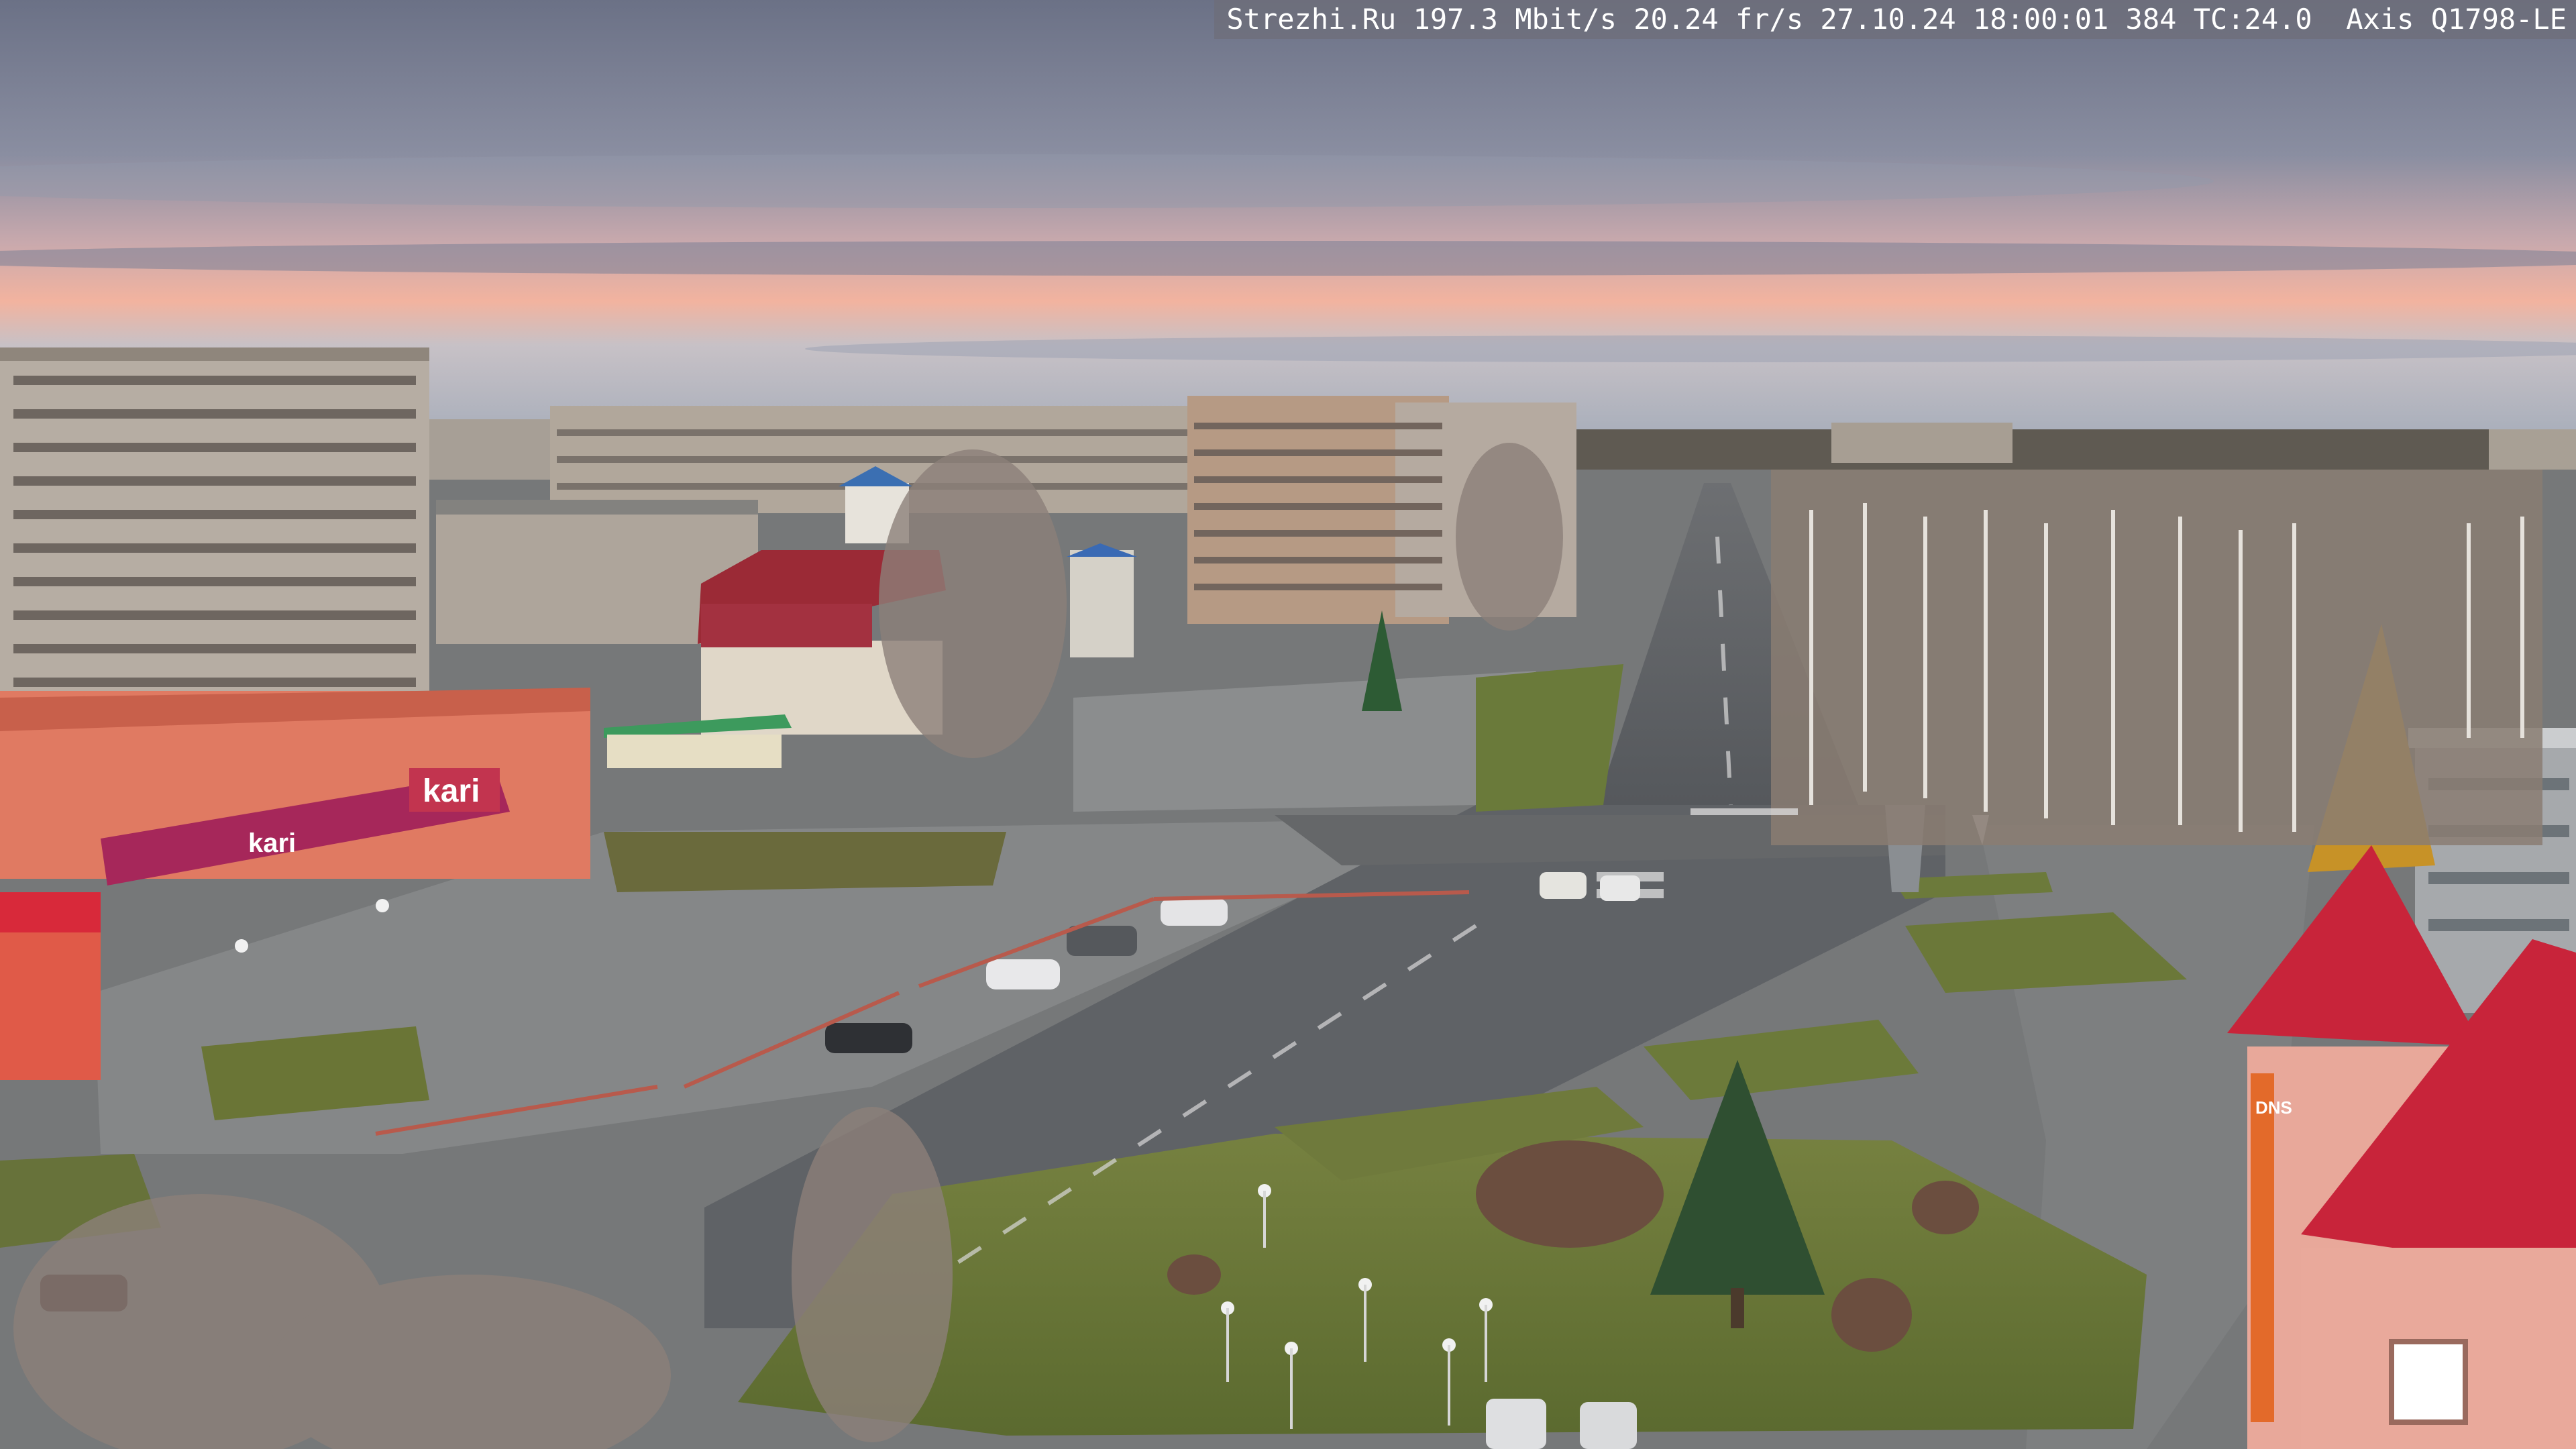 The width and height of the screenshot is (2576, 1449). Describe the element at coordinates (50, 912) in the screenshot. I see `red-awning-left` at that location.